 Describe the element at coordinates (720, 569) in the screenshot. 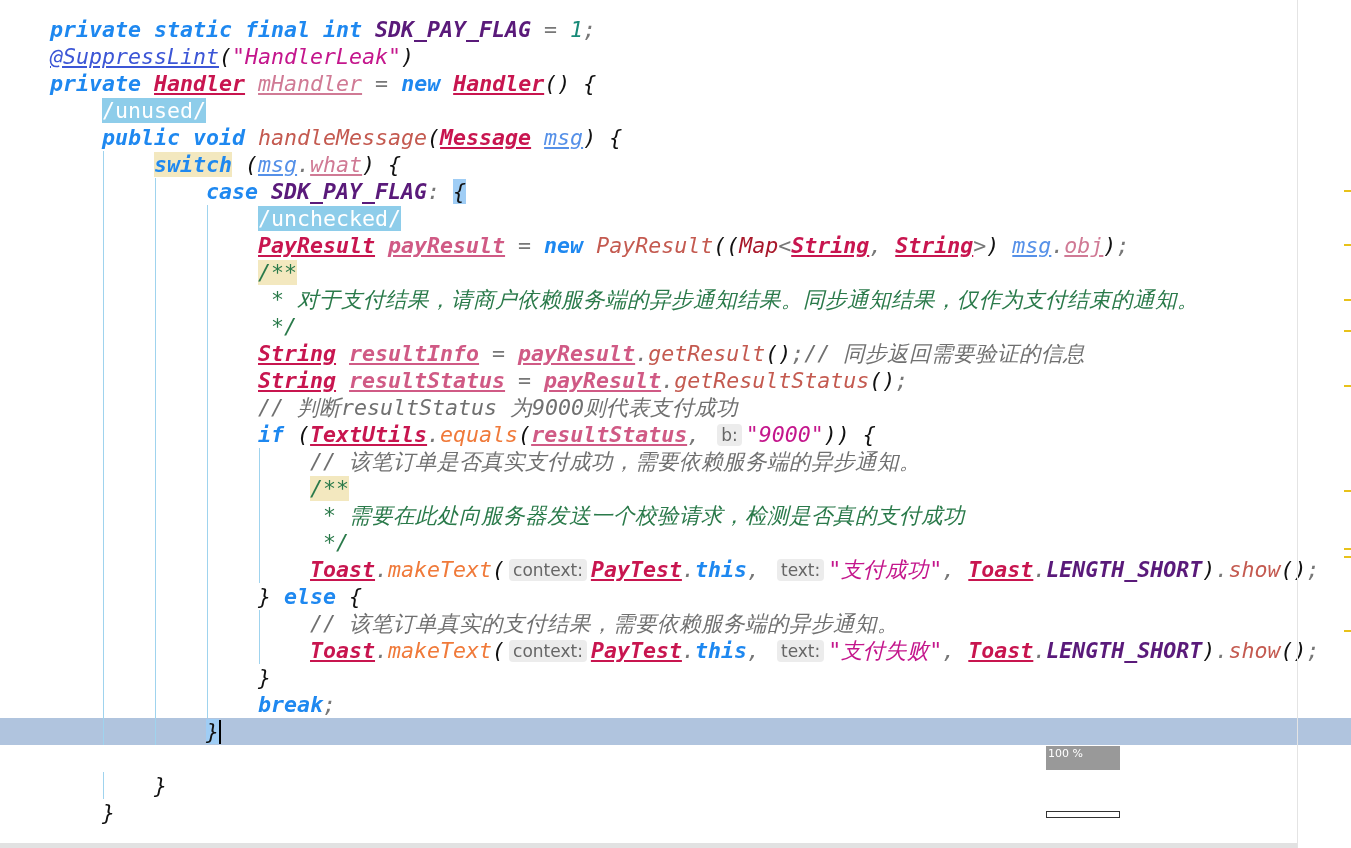

I see `keyword: this` at that location.